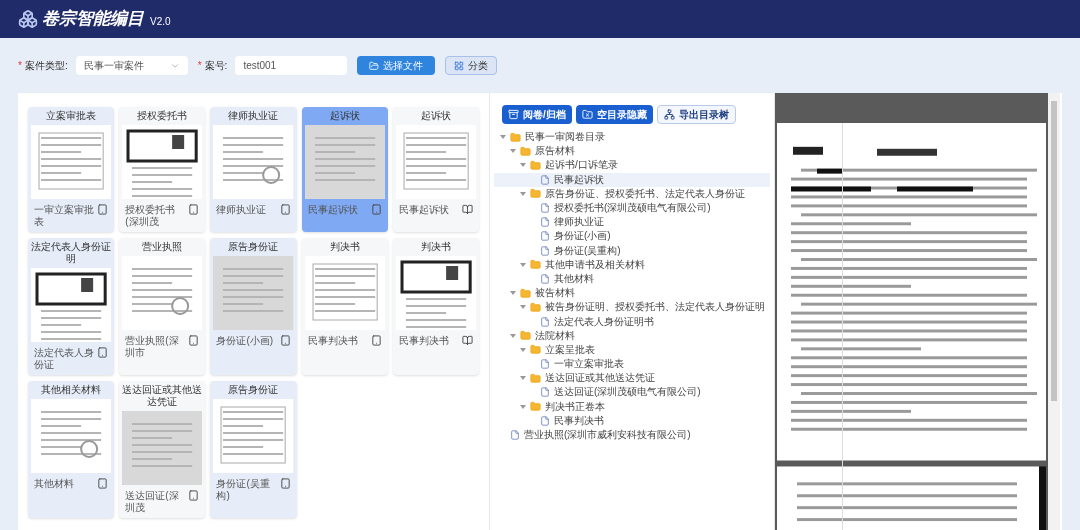 This screenshot has height=530, width=1080. Describe the element at coordinates (291, 65) in the screenshot. I see `case-number-field: test001` at that location.